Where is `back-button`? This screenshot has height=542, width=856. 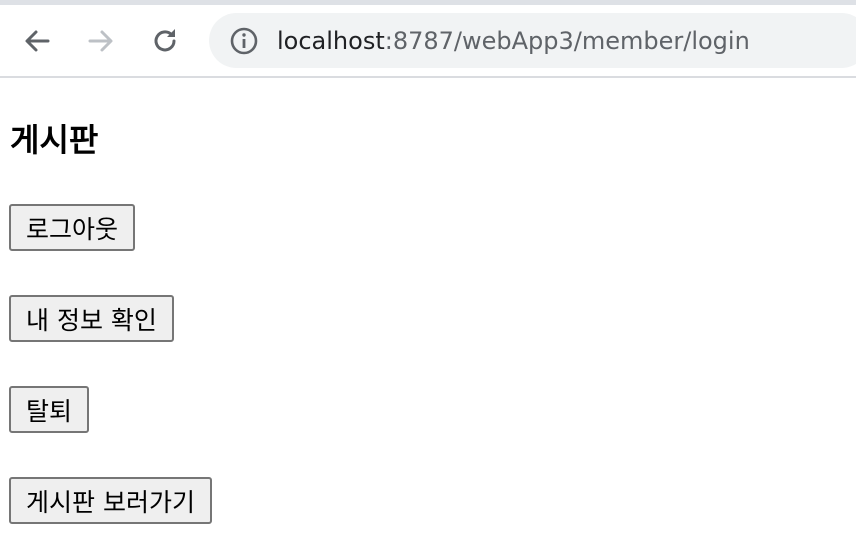 back-button is located at coordinates (37, 41).